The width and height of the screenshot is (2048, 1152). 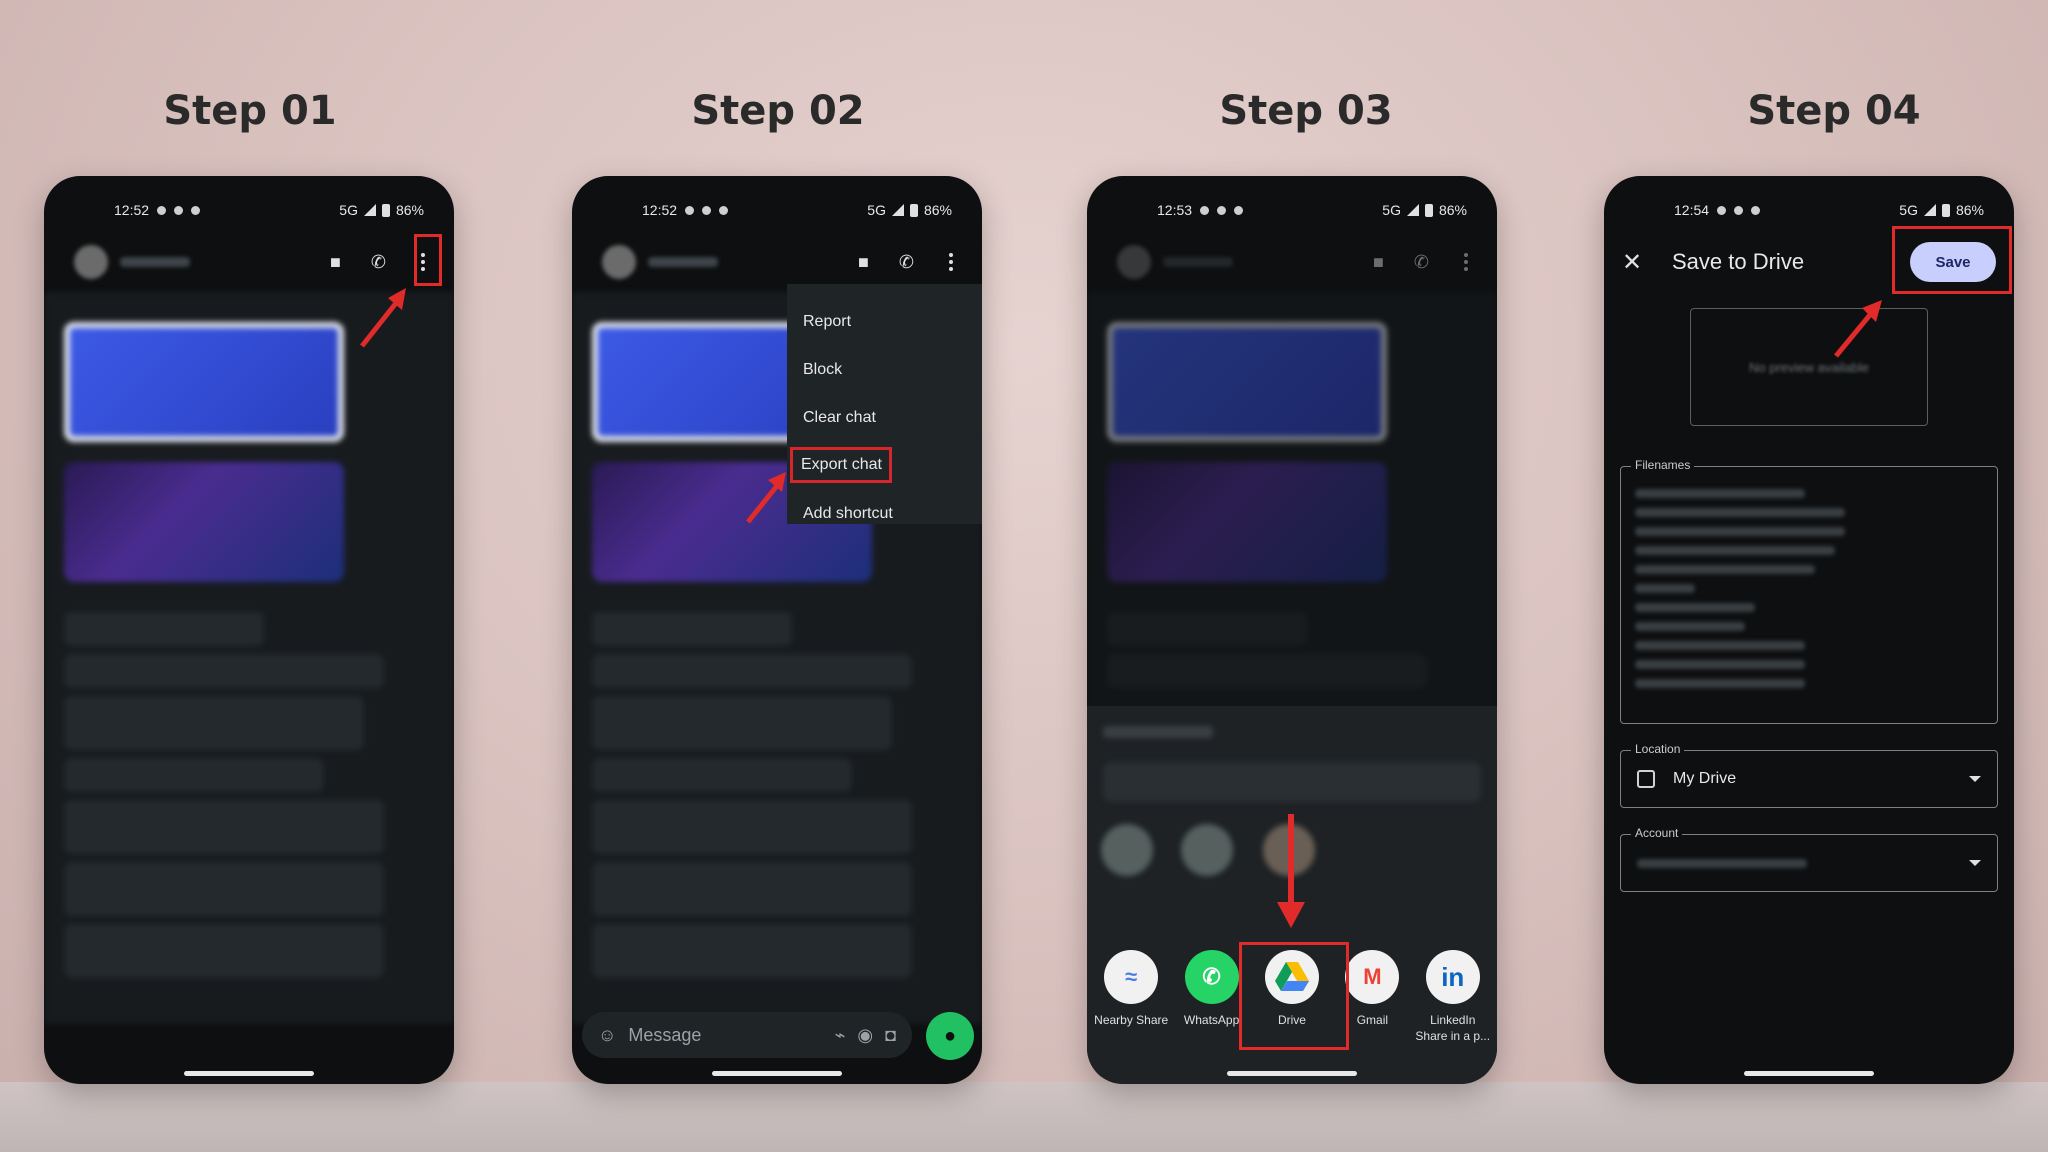 I want to click on page-title: Save to Drive, so click(x=1738, y=261).